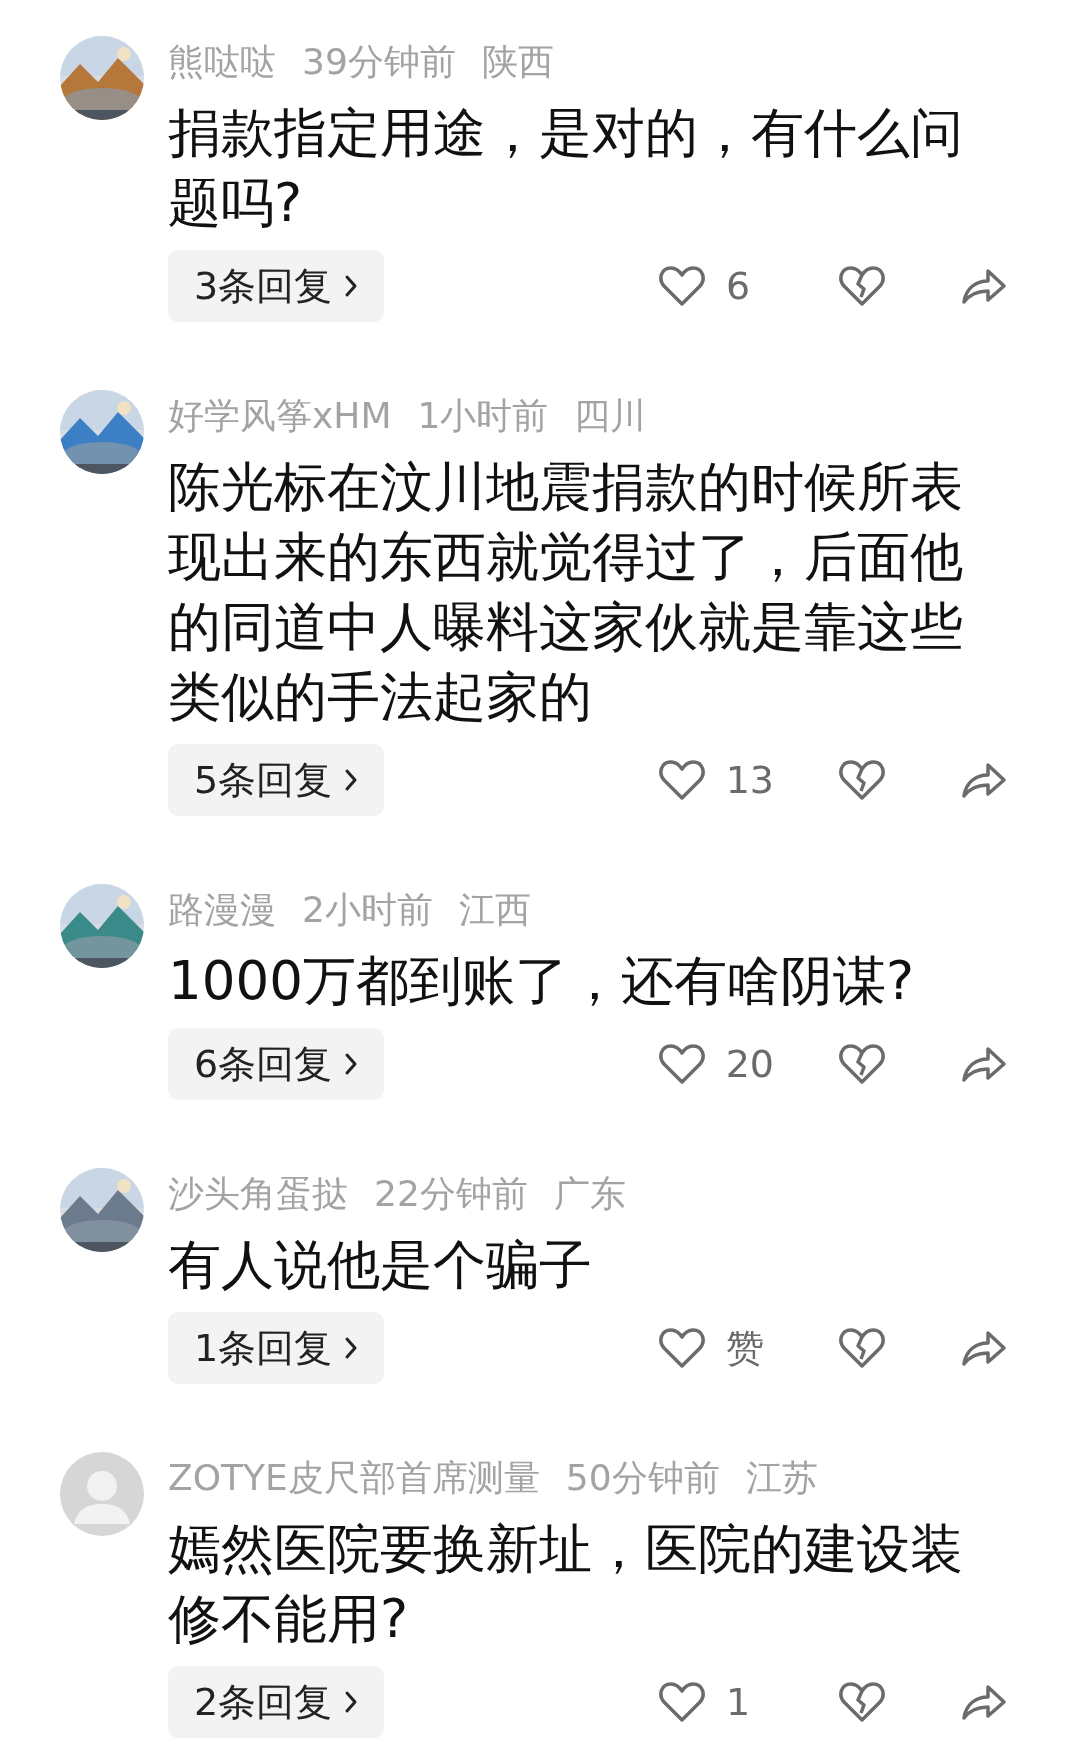 The height and width of the screenshot is (1752, 1079). Describe the element at coordinates (739, 1702) in the screenshot. I see `like-count: 1` at that location.